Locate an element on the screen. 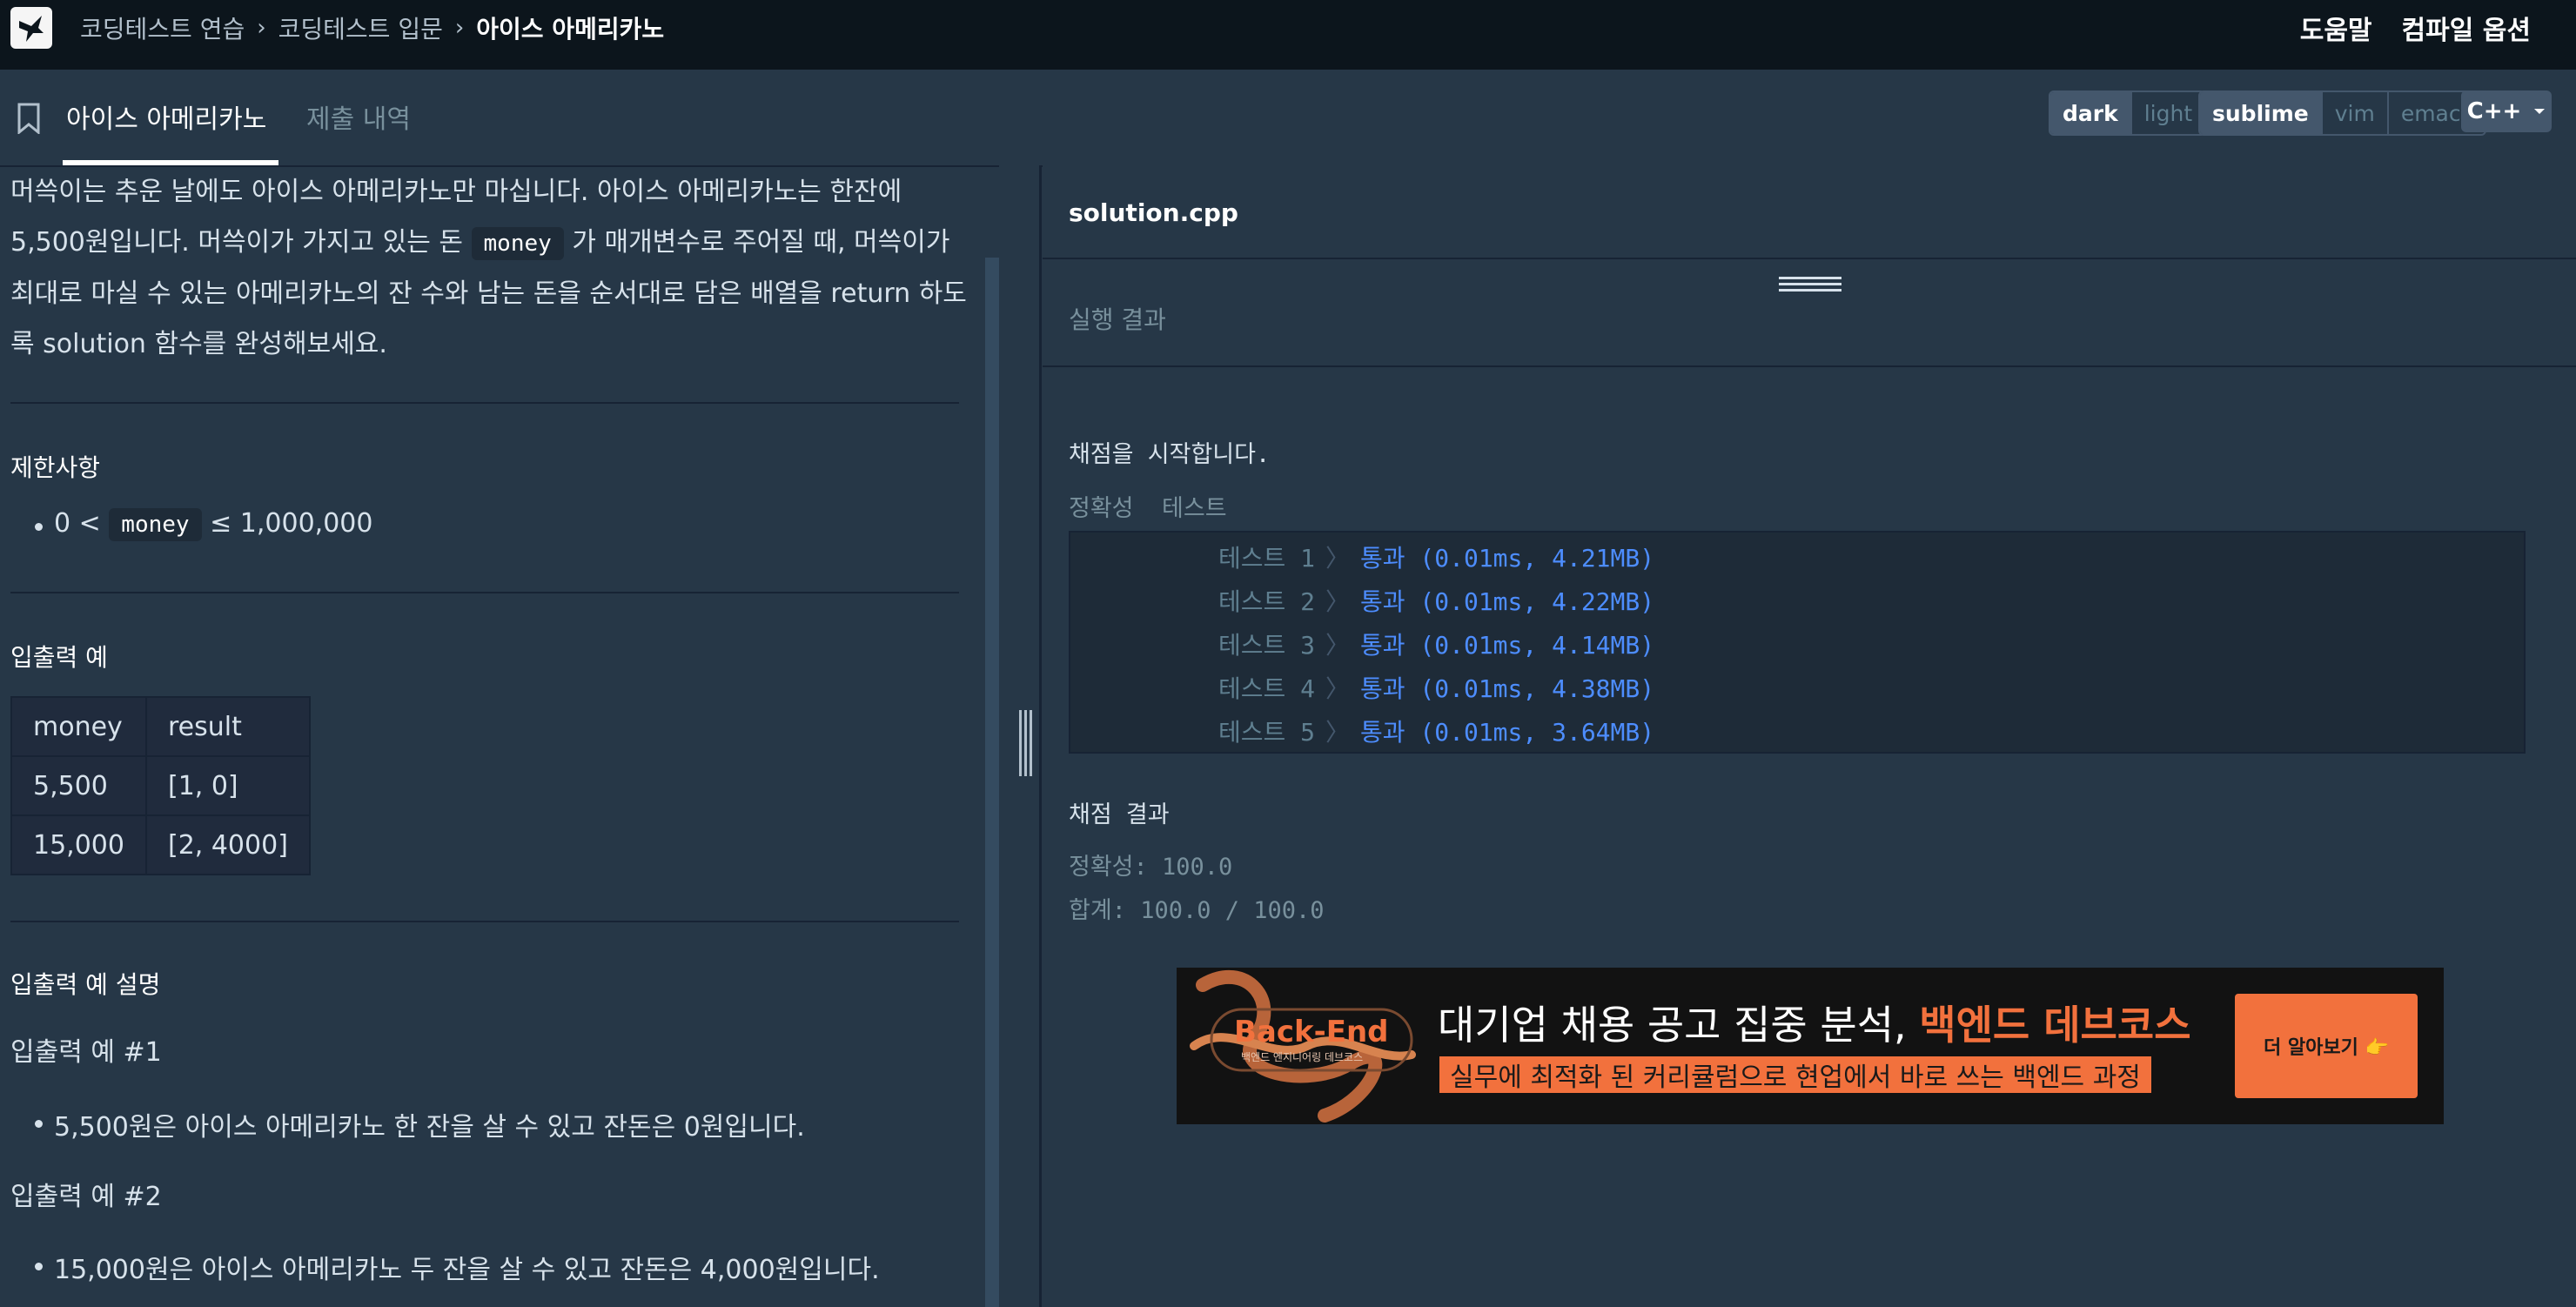  table-cell: 15,000 is located at coordinates (78, 844).